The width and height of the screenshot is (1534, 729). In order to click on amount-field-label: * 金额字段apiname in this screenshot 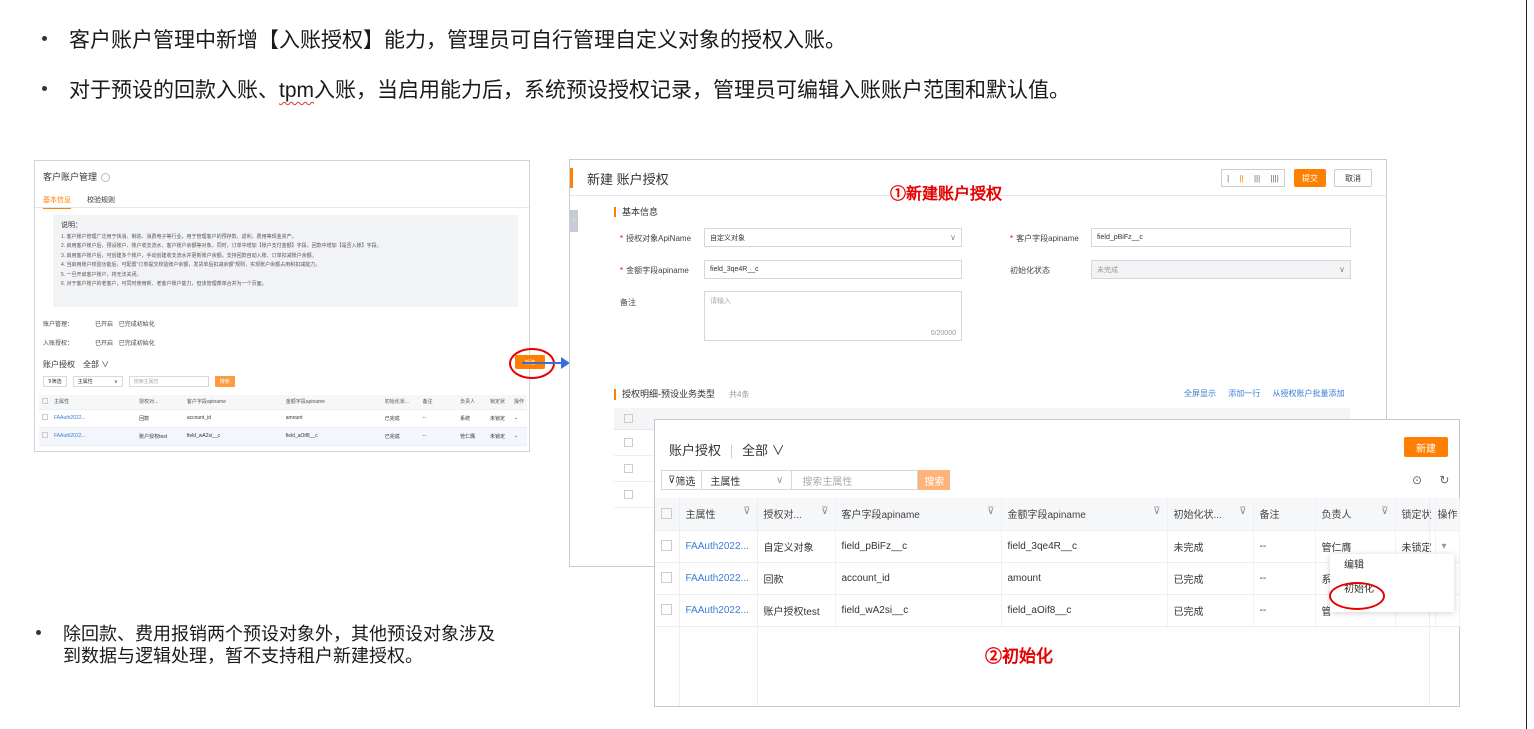, I will do `click(654, 270)`.